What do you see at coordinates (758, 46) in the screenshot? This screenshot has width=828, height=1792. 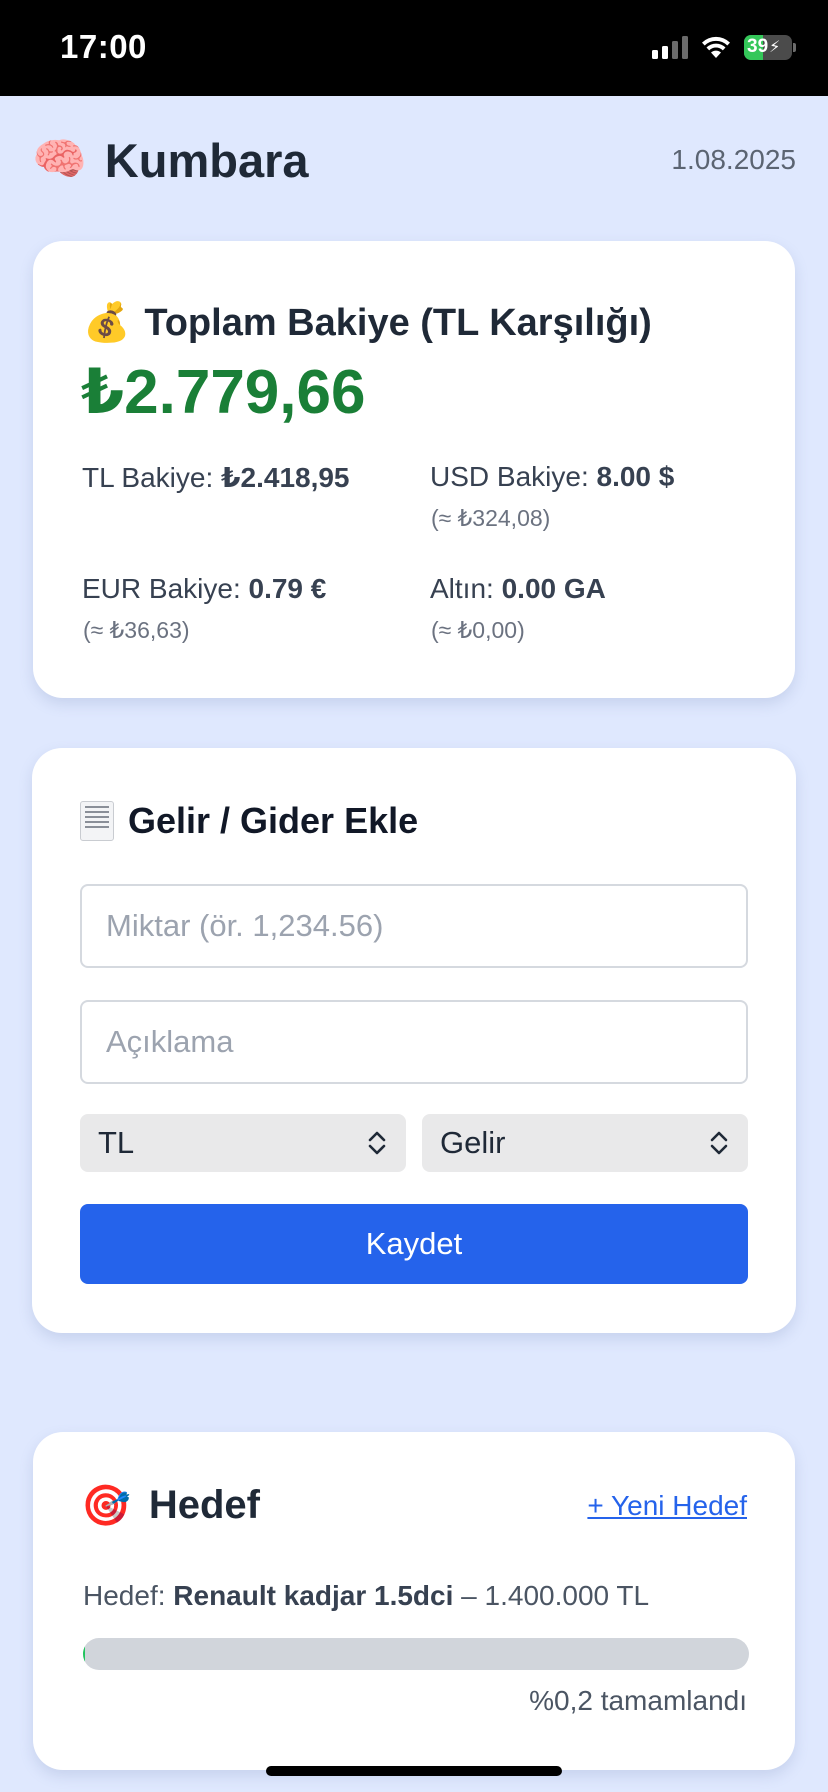 I see `battery-level: 39` at bounding box center [758, 46].